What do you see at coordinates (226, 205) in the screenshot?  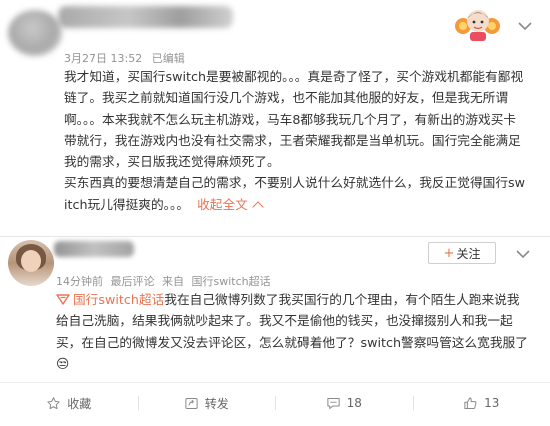 I see `collapse-link: 收起全文` at bounding box center [226, 205].